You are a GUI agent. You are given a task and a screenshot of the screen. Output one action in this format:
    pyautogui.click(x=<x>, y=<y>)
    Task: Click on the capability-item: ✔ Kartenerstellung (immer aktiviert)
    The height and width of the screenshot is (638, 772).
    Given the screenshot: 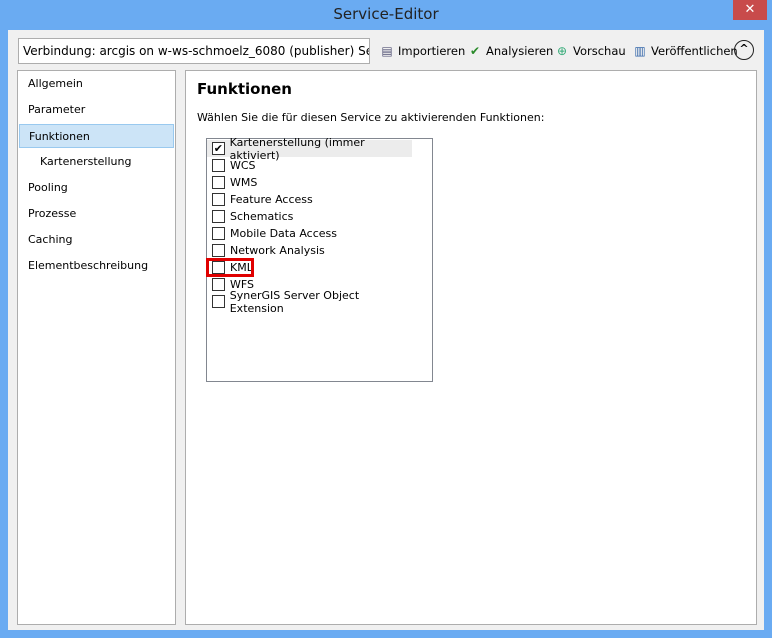 What is the action you would take?
    pyautogui.click(x=309, y=149)
    